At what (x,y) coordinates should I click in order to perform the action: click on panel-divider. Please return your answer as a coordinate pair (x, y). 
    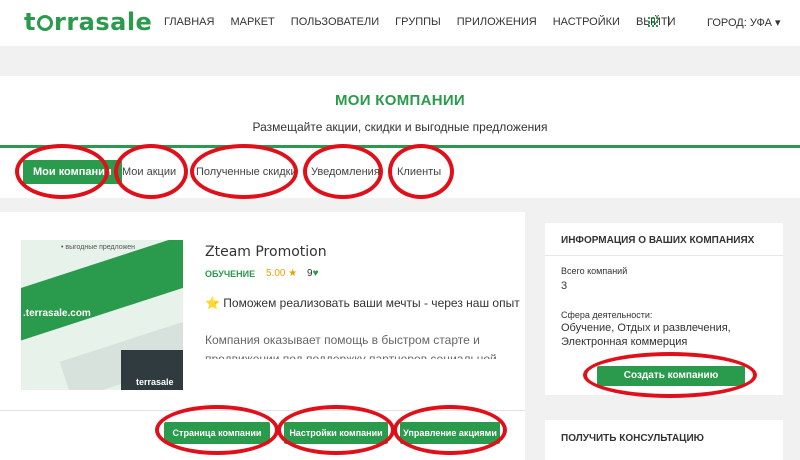
    Looking at the image, I should click on (664, 255).